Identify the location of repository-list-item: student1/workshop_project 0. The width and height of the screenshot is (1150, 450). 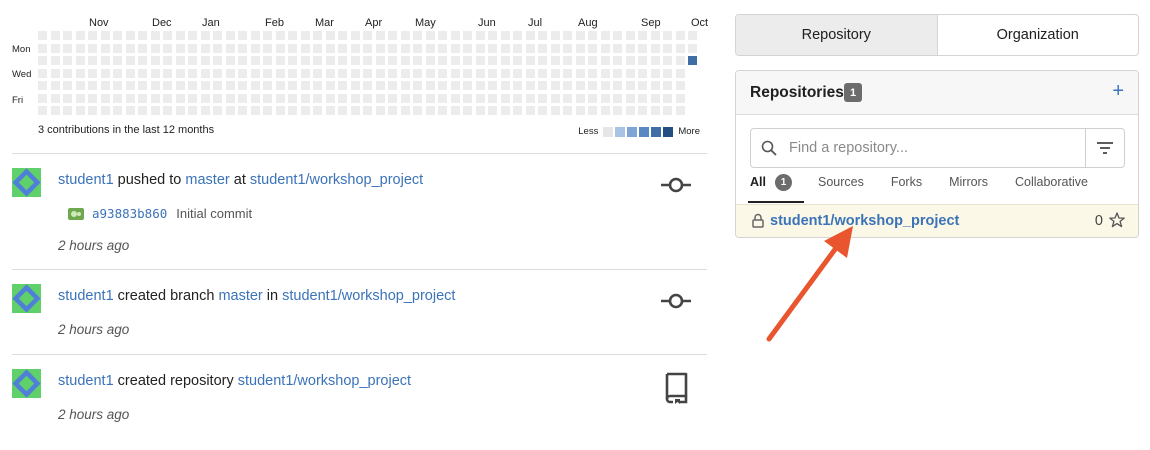
(937, 220).